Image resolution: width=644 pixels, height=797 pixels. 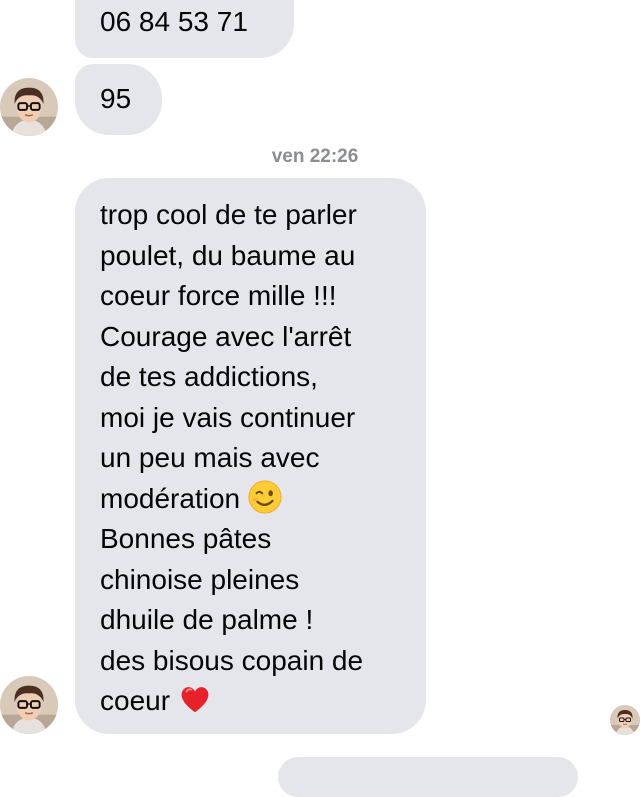 What do you see at coordinates (232, 660) in the screenshot?
I see `message-line: des bisous copain de` at bounding box center [232, 660].